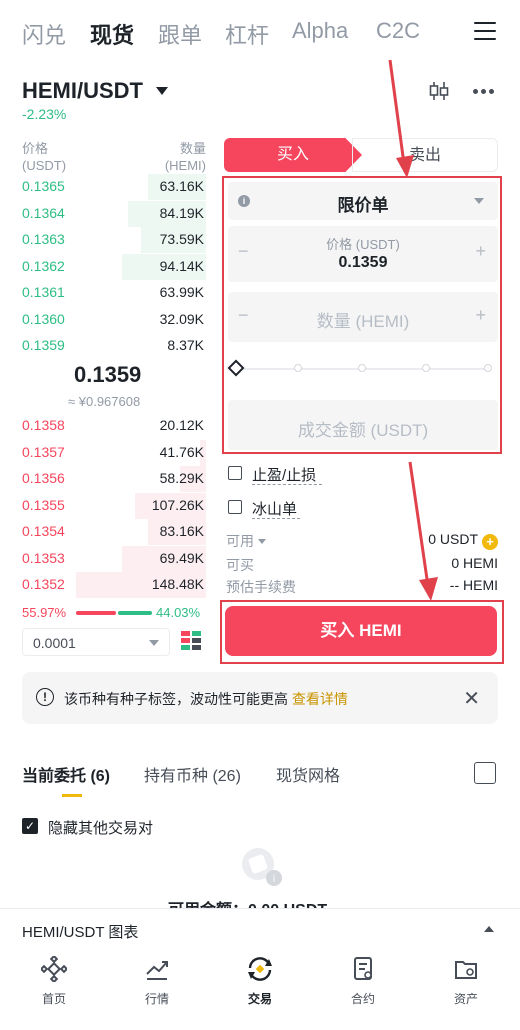  What do you see at coordinates (192, 774) in the screenshot?
I see `tab-holdings: 持有币种 (26)` at bounding box center [192, 774].